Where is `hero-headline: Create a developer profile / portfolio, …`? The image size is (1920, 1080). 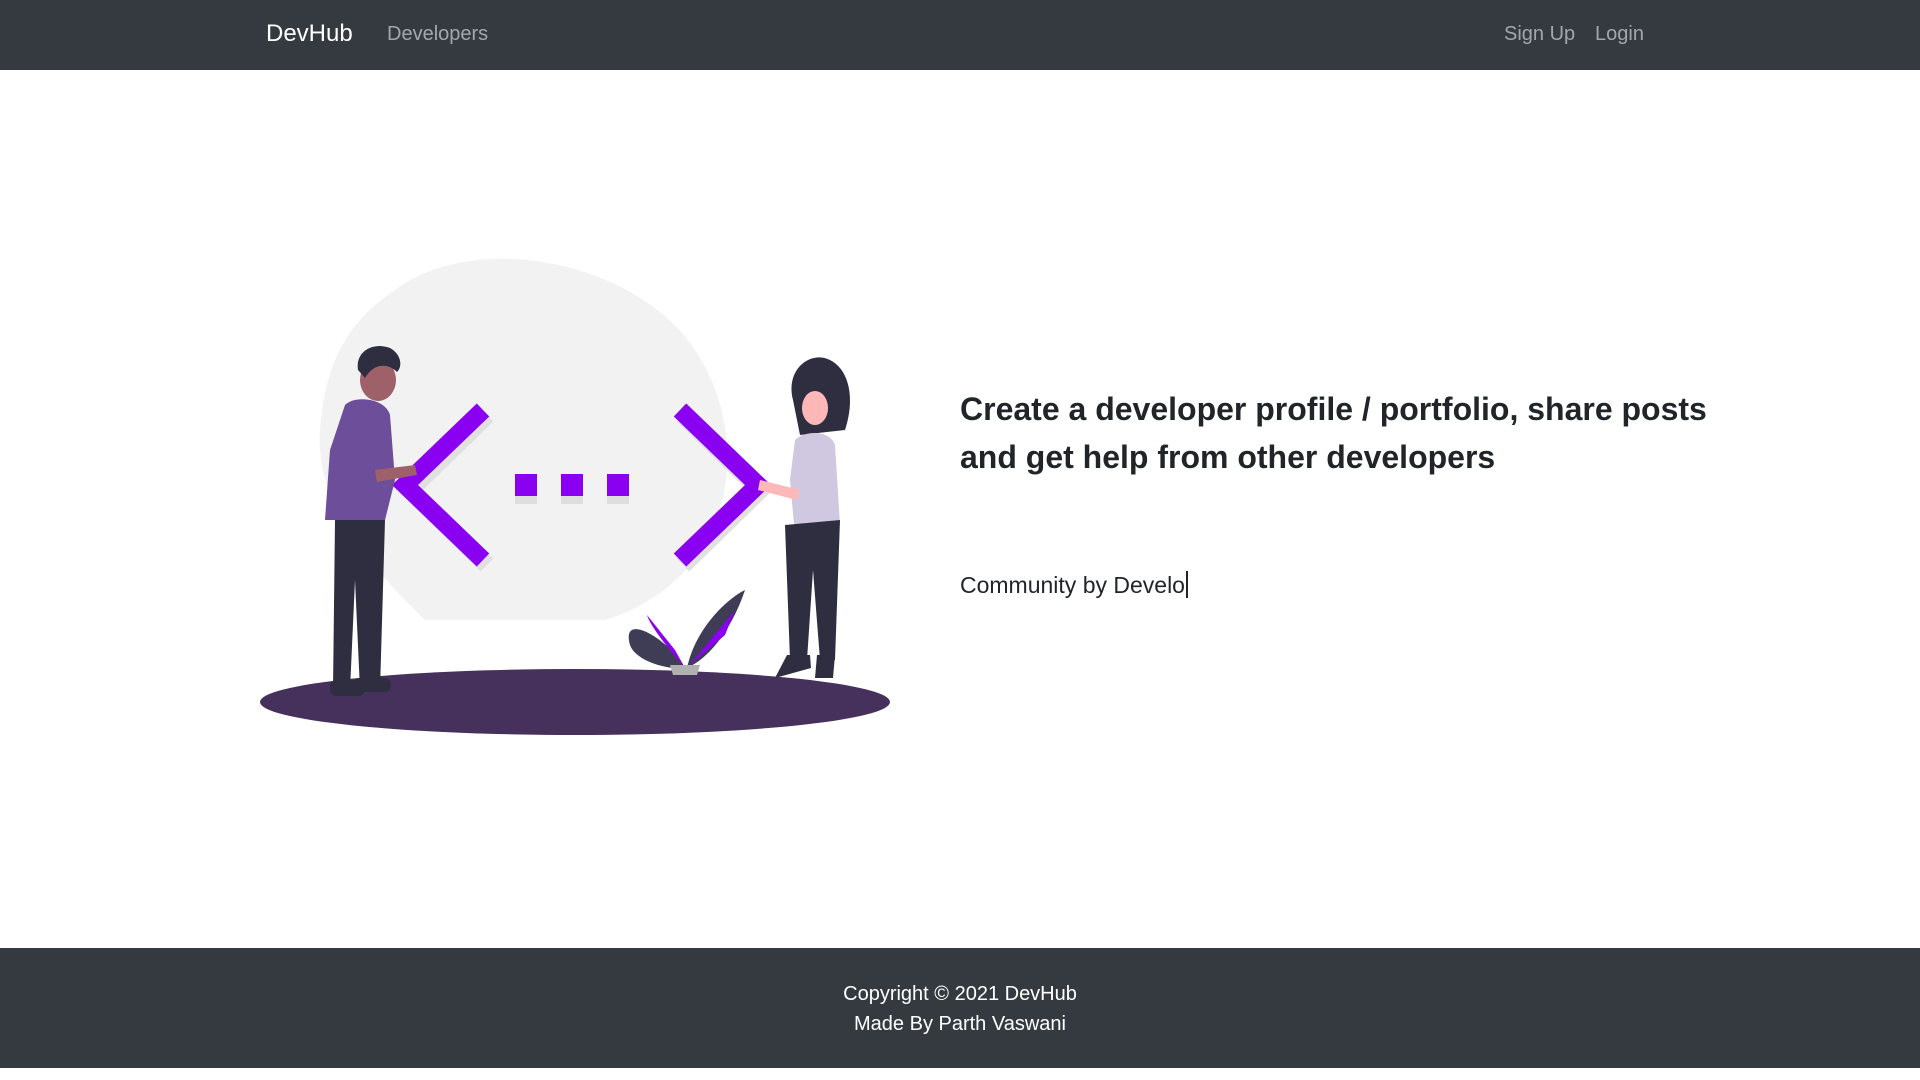 hero-headline: Create a developer profile / portfolio, … is located at coordinates (1333, 433).